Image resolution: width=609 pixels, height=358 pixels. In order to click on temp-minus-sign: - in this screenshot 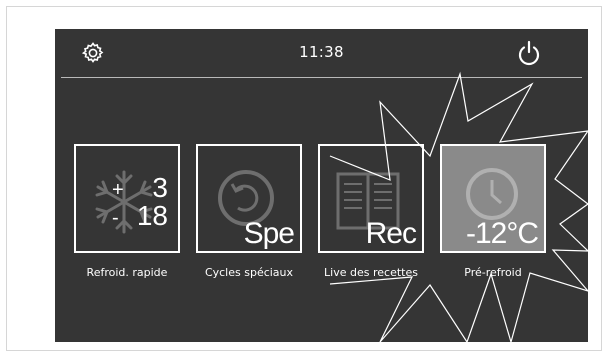, I will do `click(115, 218)`.